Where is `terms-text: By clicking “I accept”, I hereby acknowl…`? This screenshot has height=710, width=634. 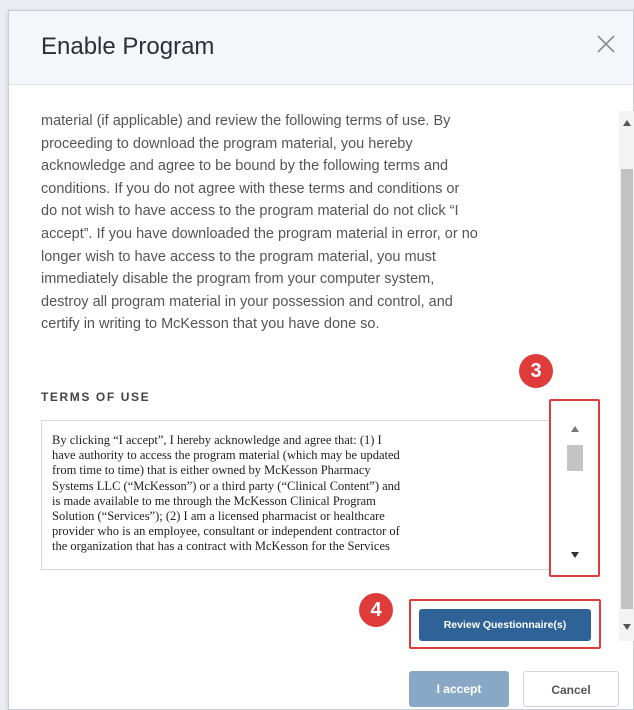
terms-text: By clicking “I accept”, I hereby acknowl… is located at coordinates (291, 494).